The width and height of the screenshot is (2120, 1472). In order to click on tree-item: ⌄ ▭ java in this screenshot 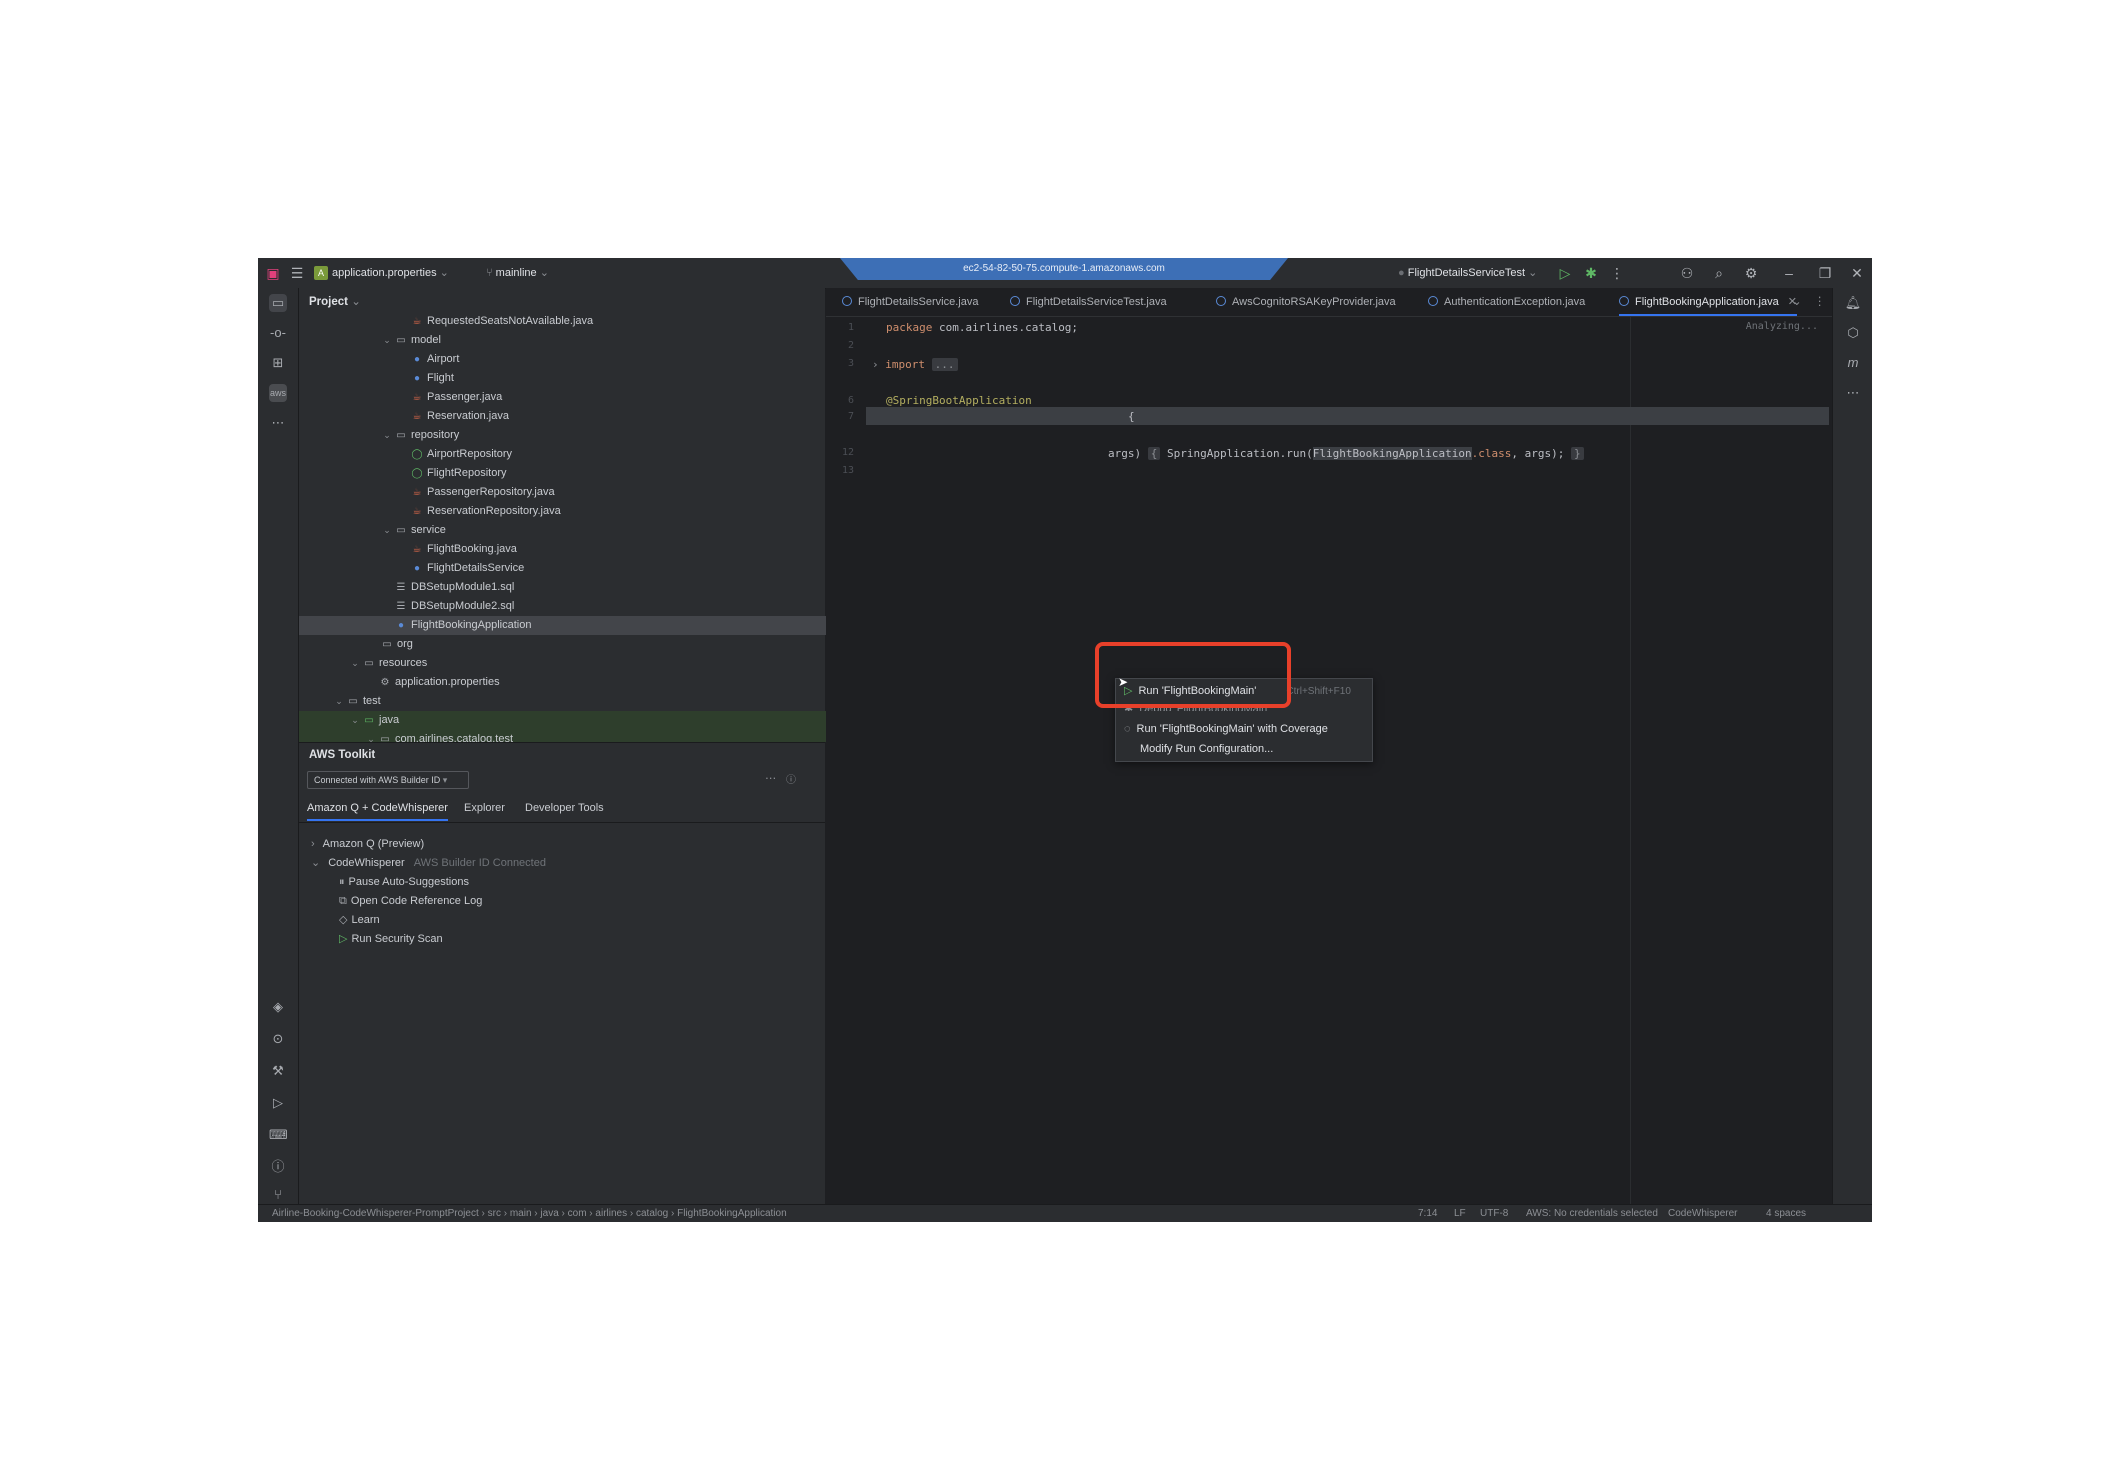, I will do `click(580, 720)`.